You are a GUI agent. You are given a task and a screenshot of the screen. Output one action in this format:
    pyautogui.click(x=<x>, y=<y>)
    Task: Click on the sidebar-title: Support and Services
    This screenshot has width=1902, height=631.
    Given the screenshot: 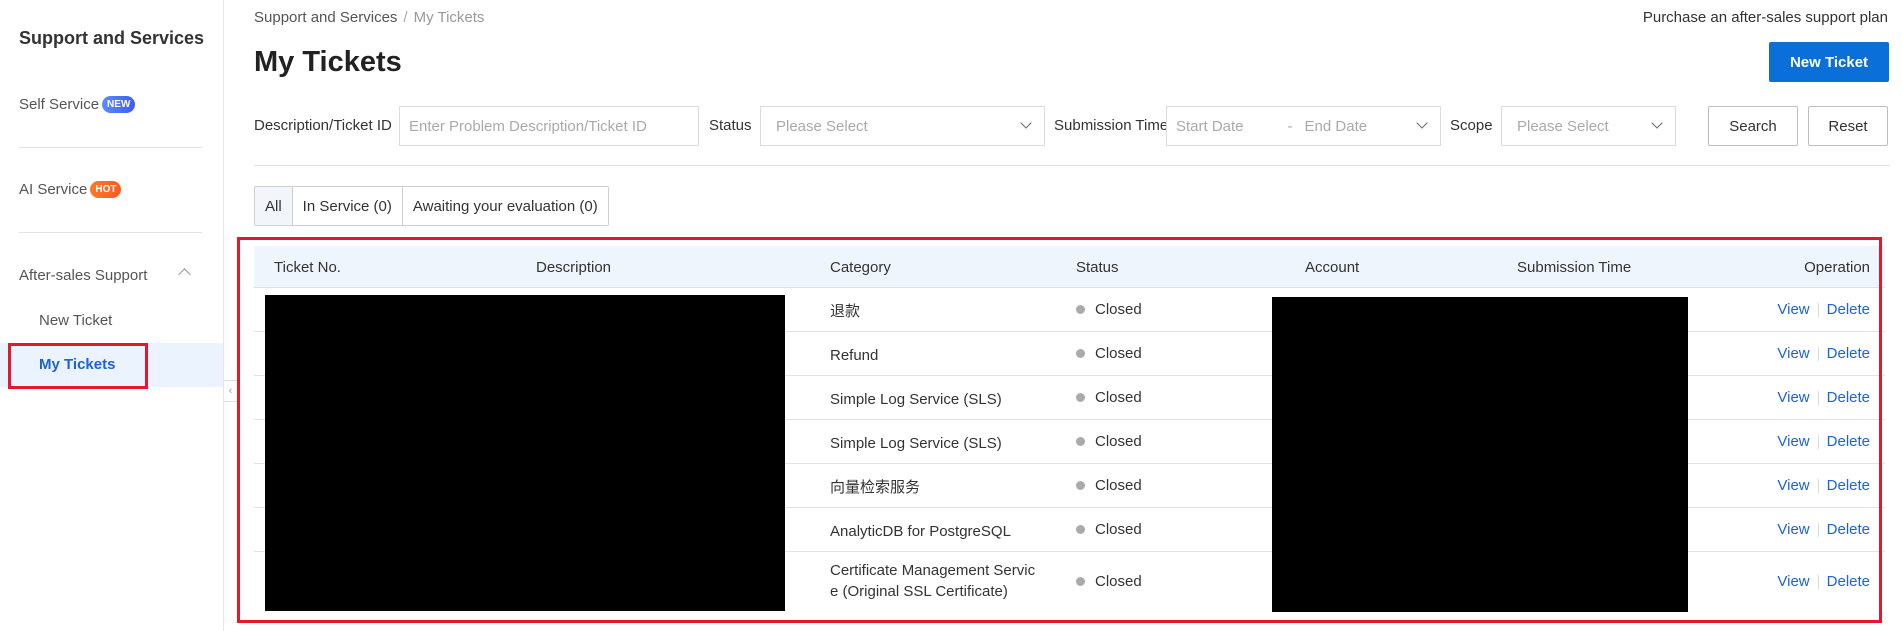 What is the action you would take?
    pyautogui.click(x=112, y=38)
    